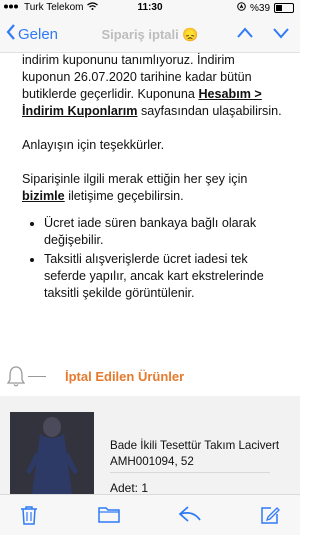  I want to click on cancelled-products-header: İptal Edilen Ürünler, so click(150, 376).